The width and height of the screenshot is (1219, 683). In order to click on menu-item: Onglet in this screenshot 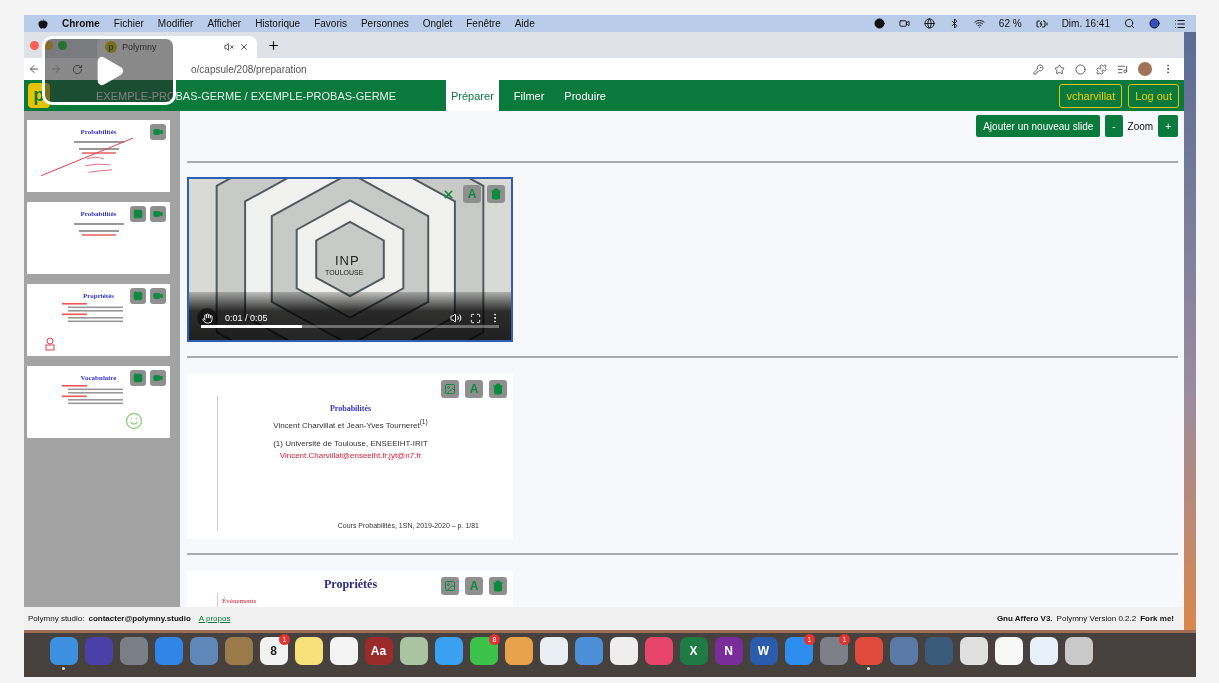, I will do `click(437, 23)`.